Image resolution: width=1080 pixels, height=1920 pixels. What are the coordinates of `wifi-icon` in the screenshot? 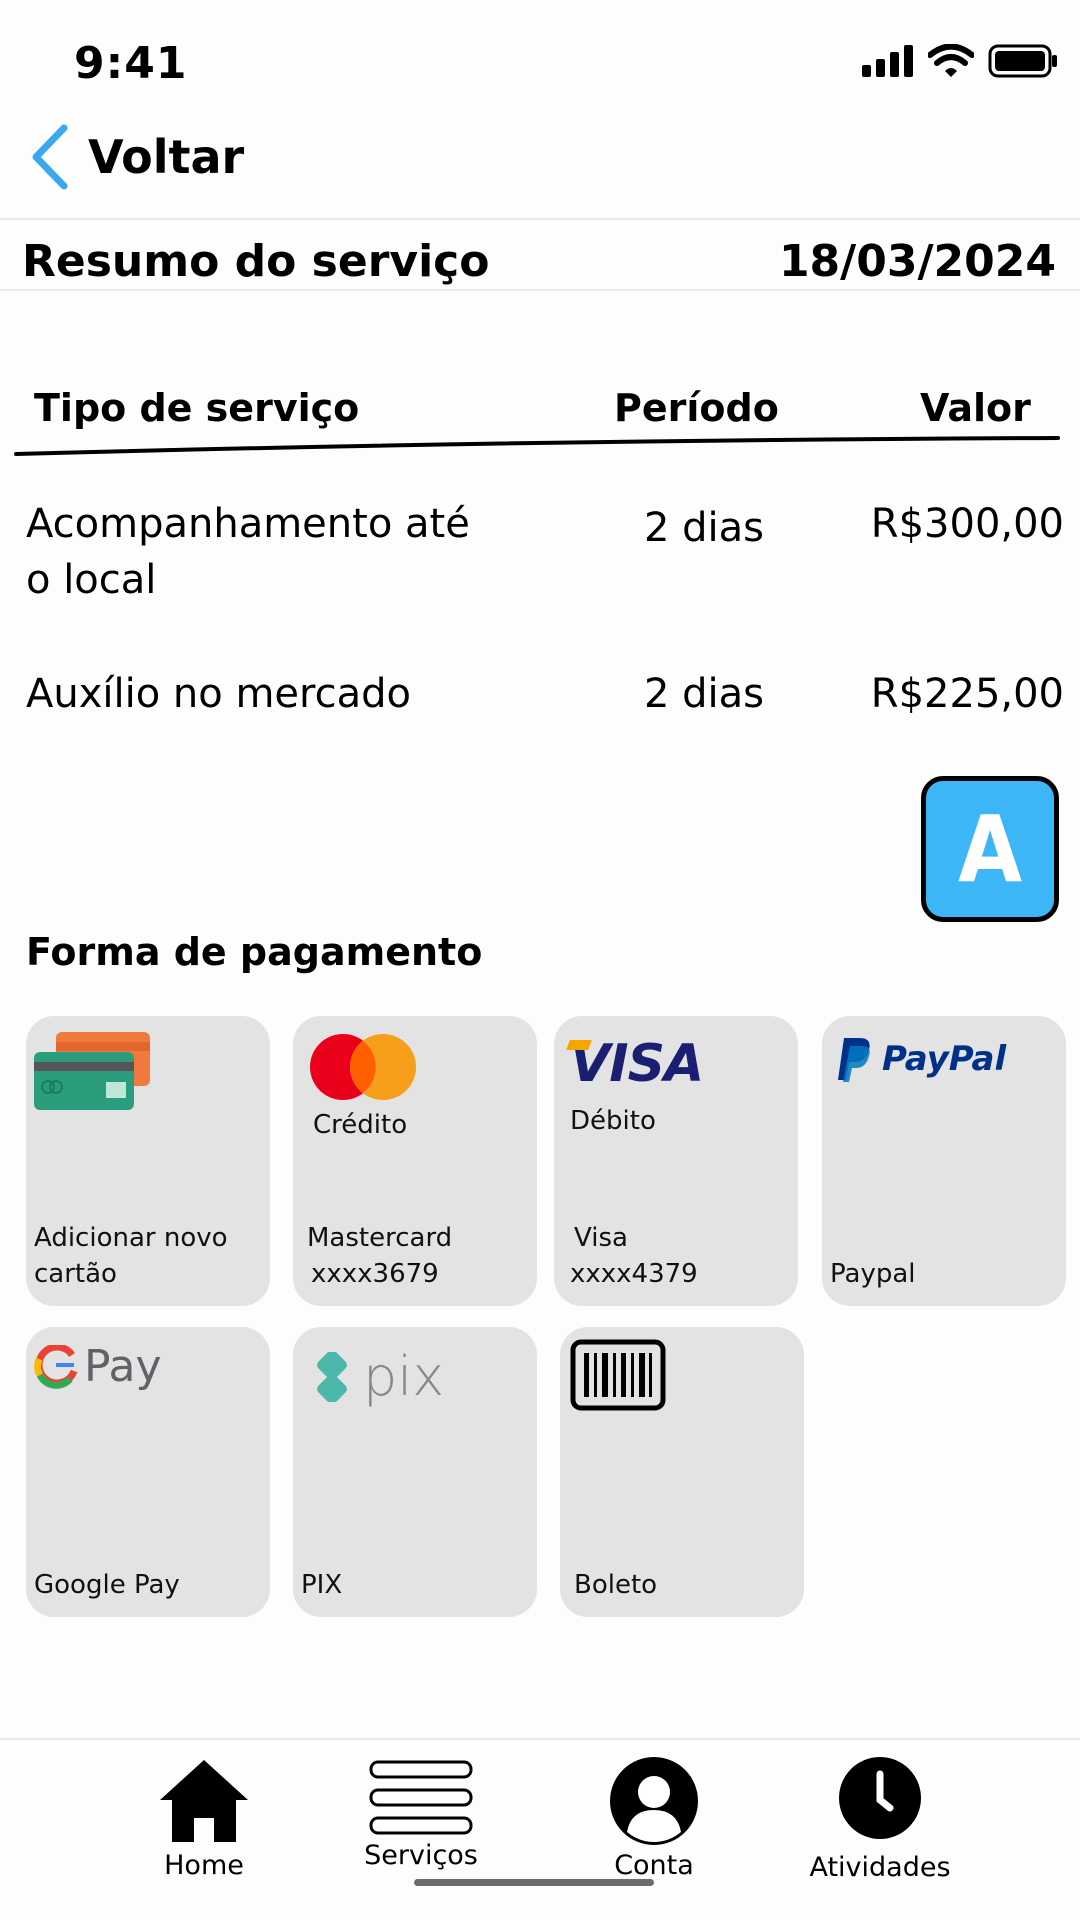 It's located at (951, 60).